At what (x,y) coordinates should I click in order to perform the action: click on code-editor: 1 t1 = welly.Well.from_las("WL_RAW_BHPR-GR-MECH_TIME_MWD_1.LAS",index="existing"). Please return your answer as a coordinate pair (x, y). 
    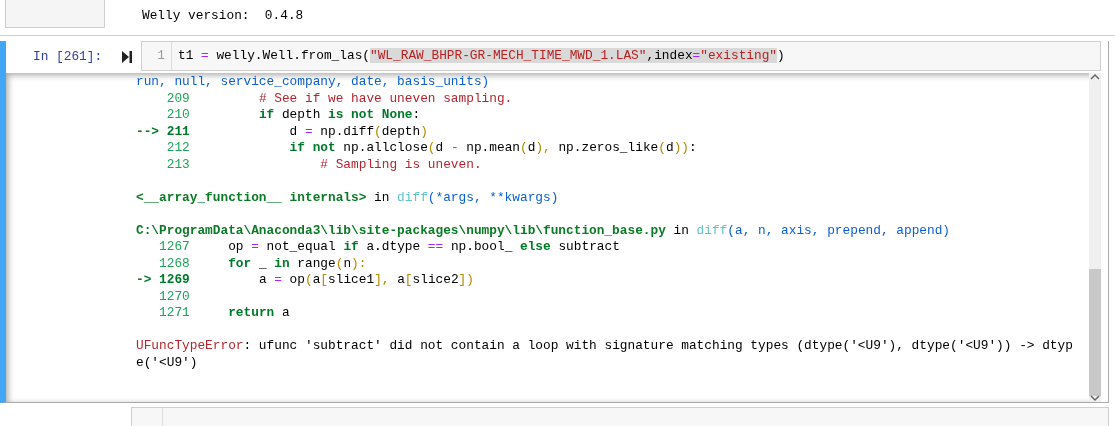
    Looking at the image, I should click on (621, 56).